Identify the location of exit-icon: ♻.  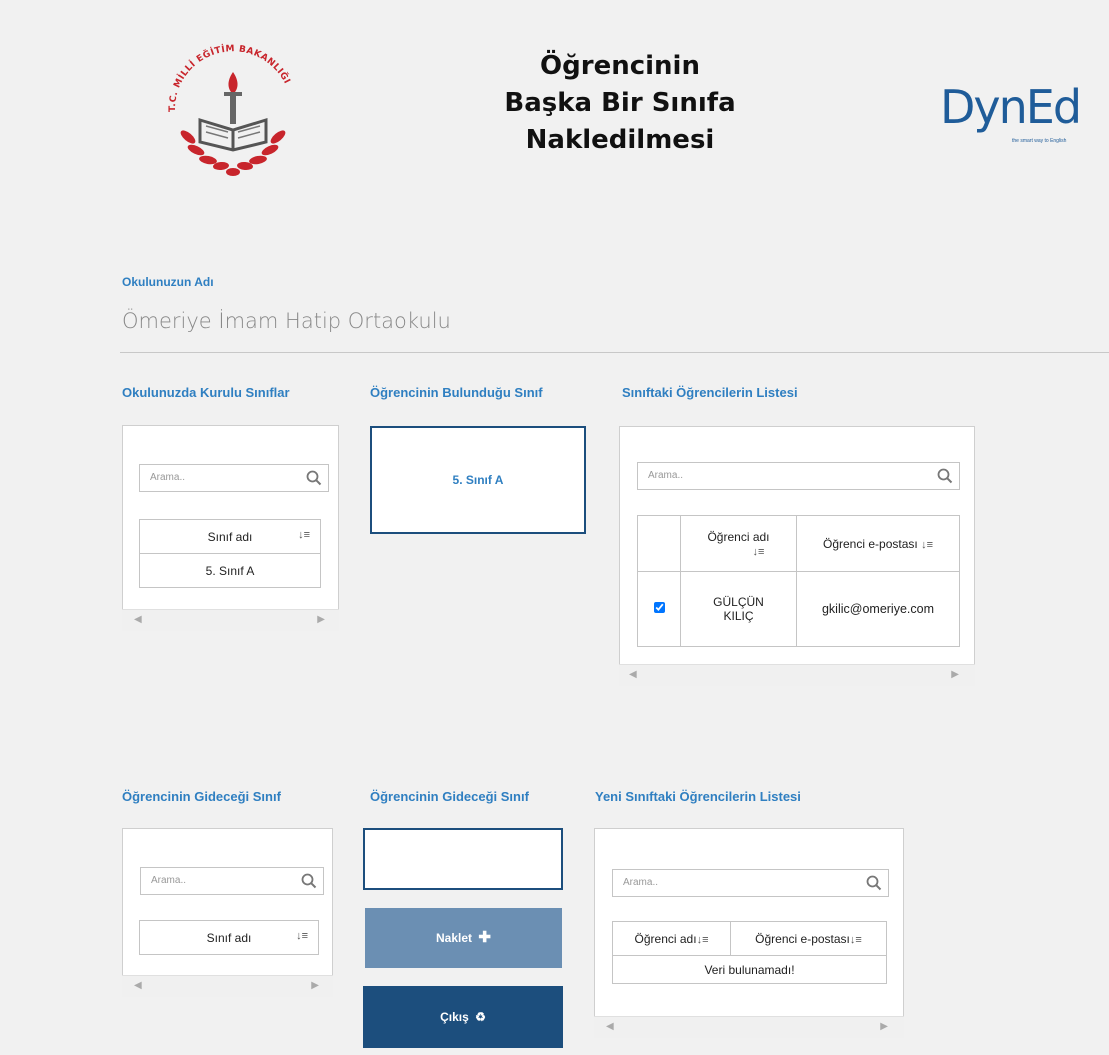
(480, 1017).